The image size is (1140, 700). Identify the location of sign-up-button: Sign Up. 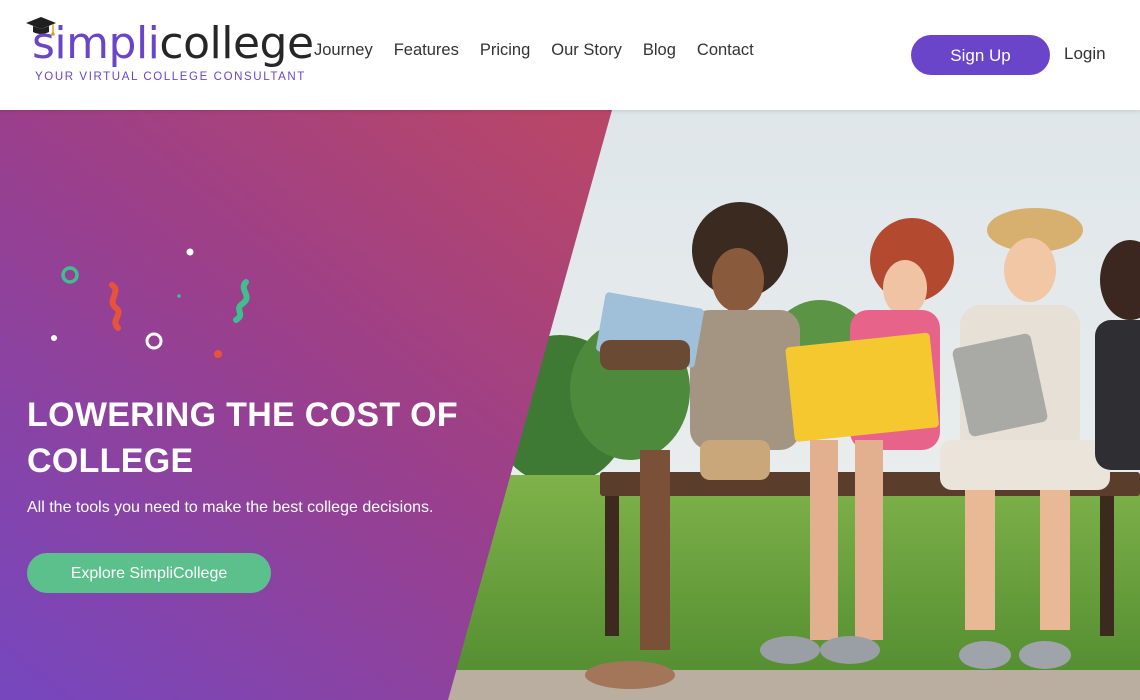
(980, 55).